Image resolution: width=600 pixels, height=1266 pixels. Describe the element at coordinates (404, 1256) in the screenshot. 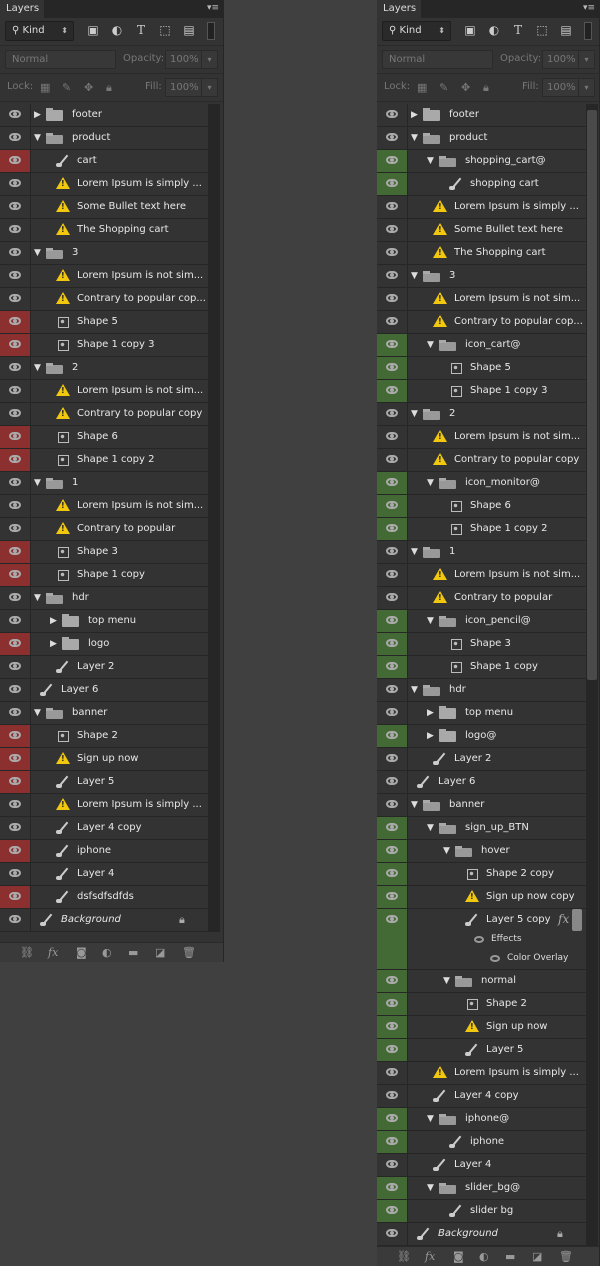

I see `link-layers-icon: ⛓` at that location.